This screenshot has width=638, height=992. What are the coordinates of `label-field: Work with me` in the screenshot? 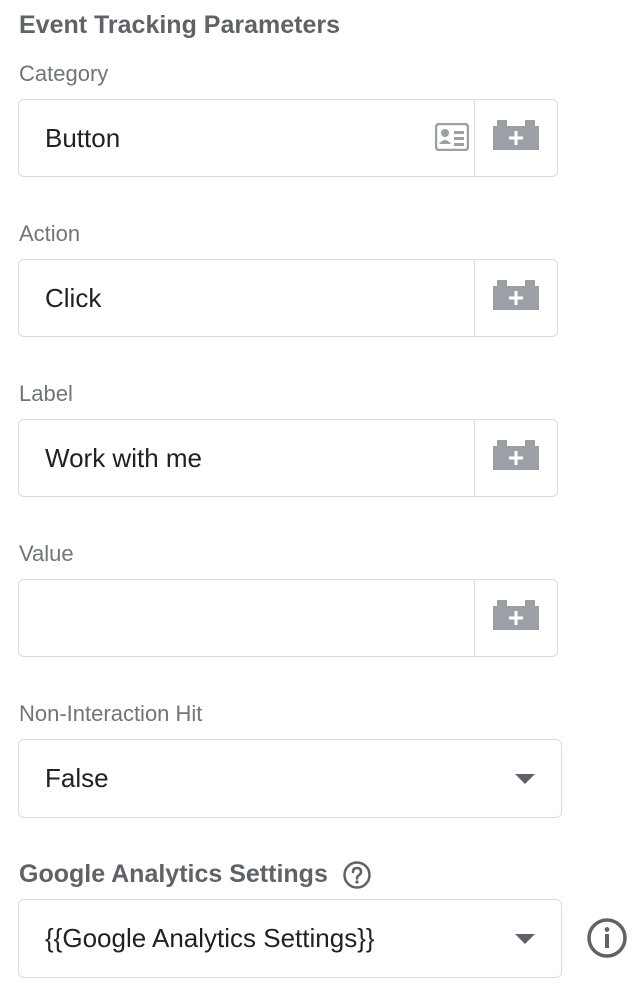 It's located at (288, 458).